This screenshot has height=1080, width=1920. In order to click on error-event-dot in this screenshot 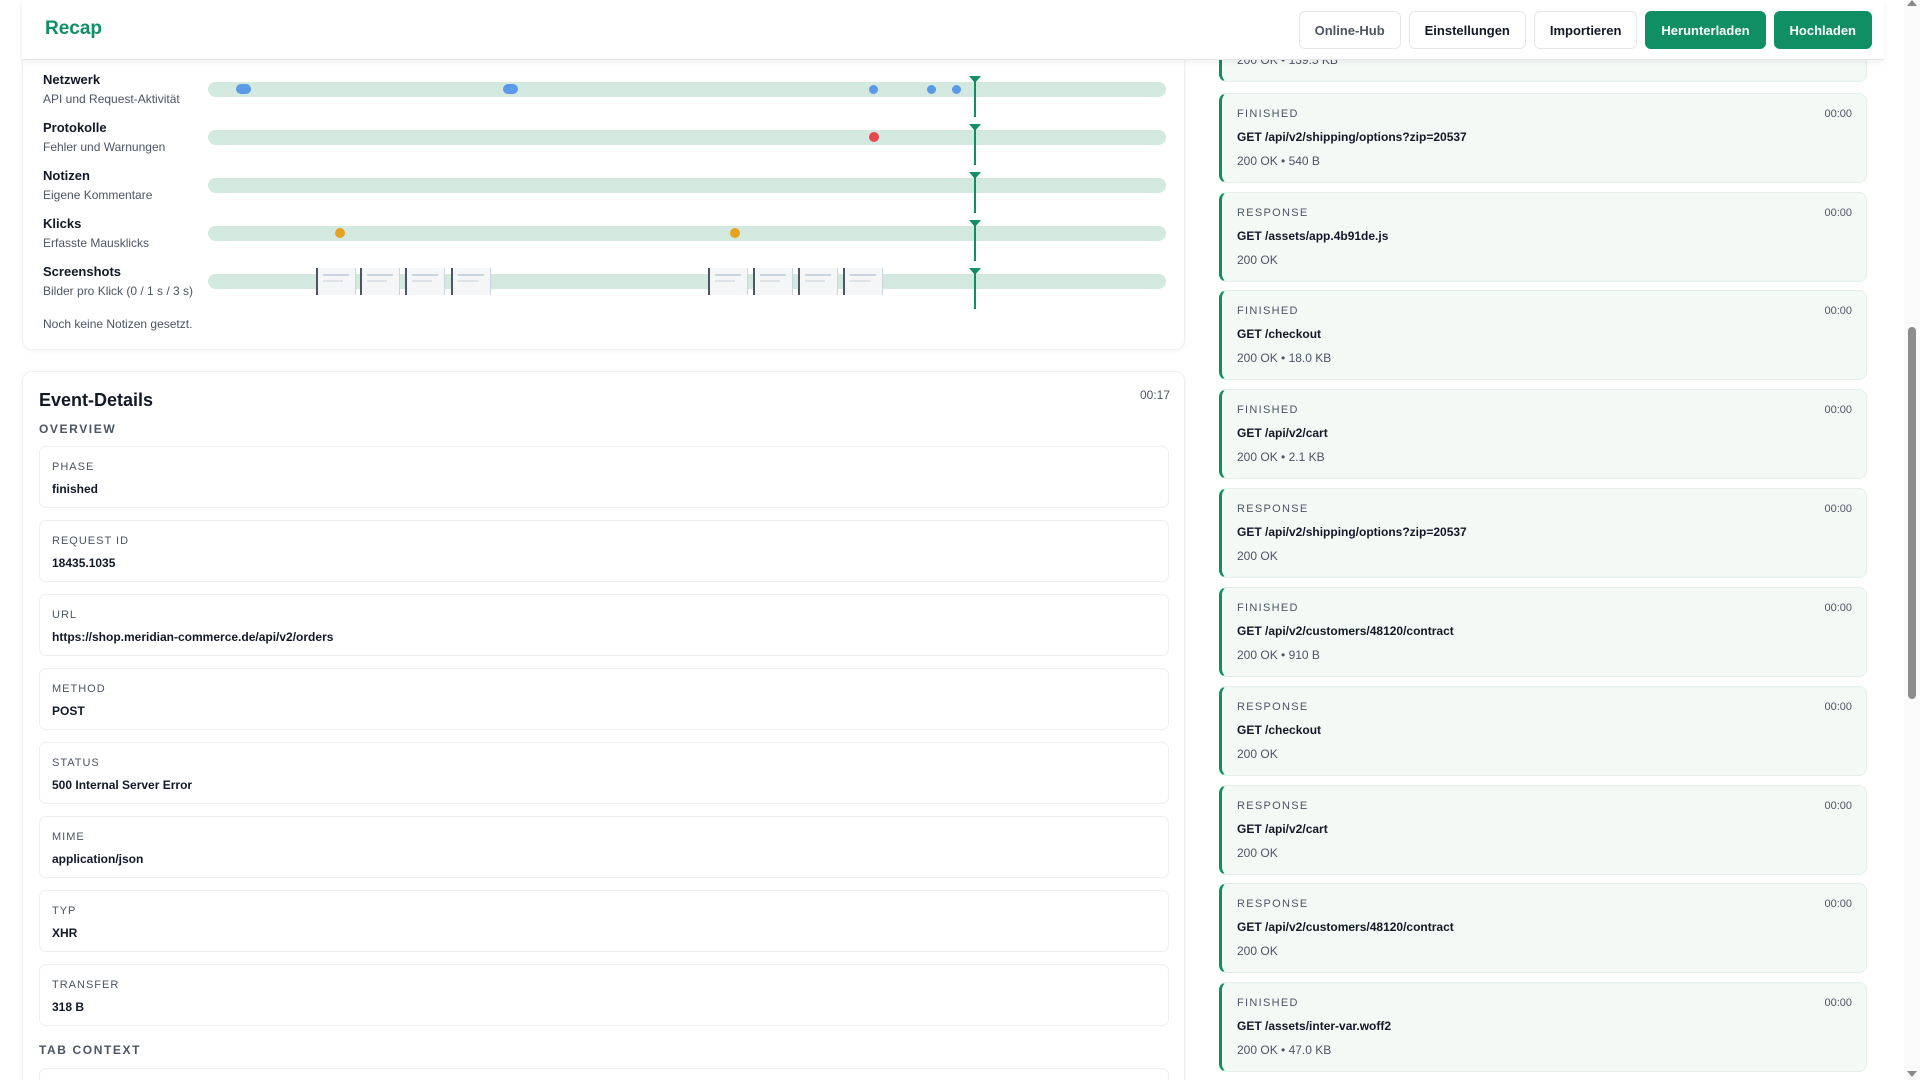, I will do `click(874, 137)`.